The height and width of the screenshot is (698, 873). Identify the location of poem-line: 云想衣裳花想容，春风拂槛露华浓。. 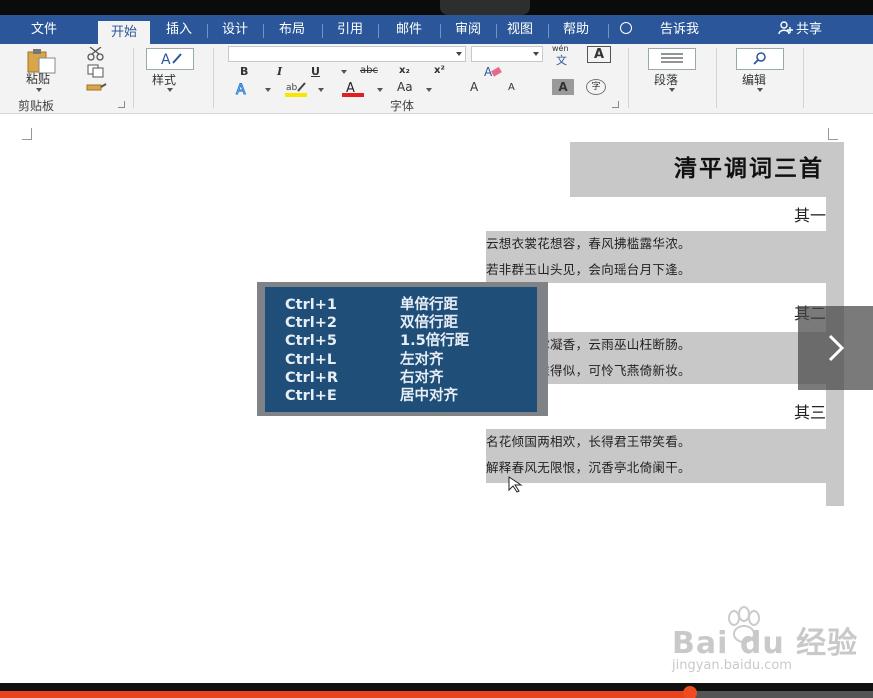
(657, 244).